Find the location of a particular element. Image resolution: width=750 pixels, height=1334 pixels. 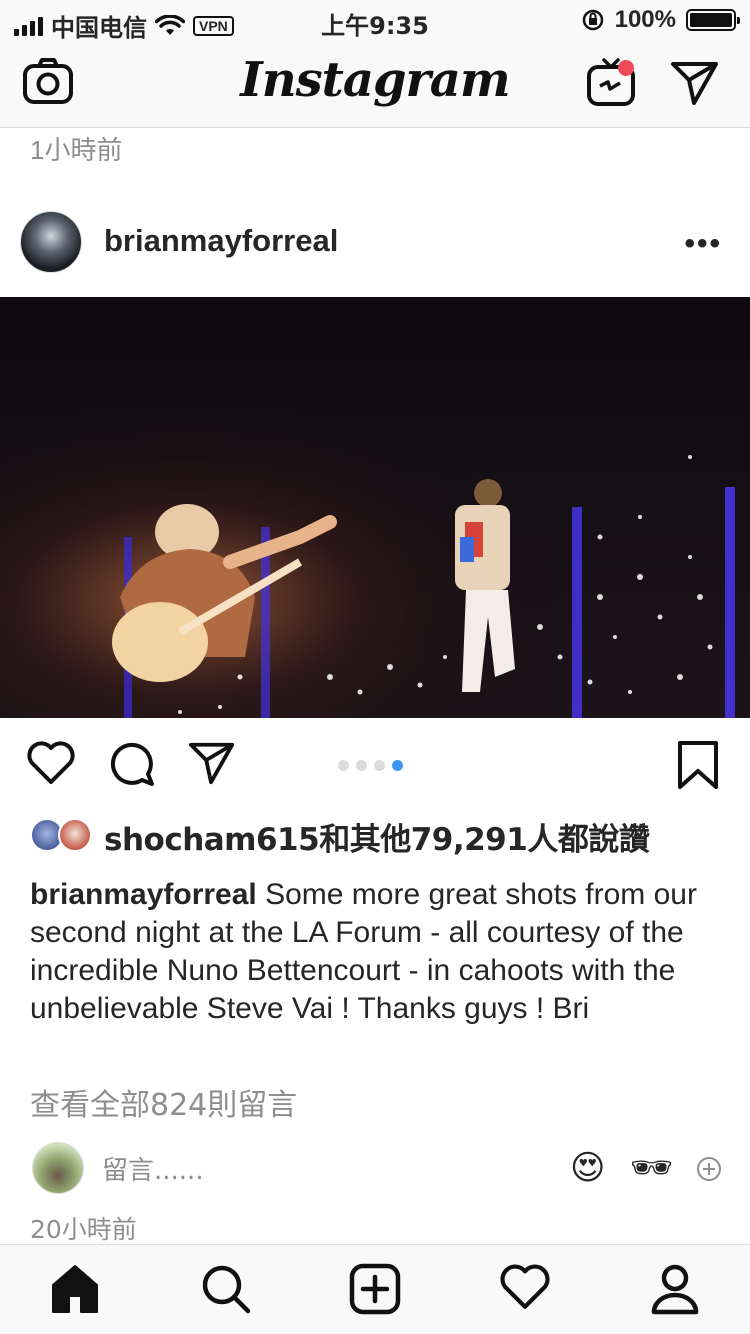

post-actions is located at coordinates (375, 770).